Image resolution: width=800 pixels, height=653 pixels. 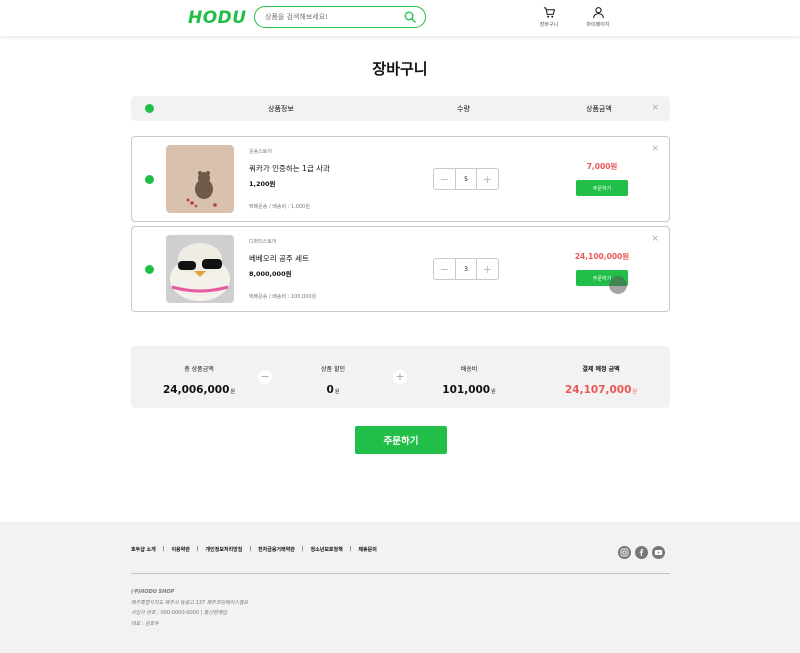 What do you see at coordinates (599, 109) in the screenshot?
I see `column-price: 상품금액` at bounding box center [599, 109].